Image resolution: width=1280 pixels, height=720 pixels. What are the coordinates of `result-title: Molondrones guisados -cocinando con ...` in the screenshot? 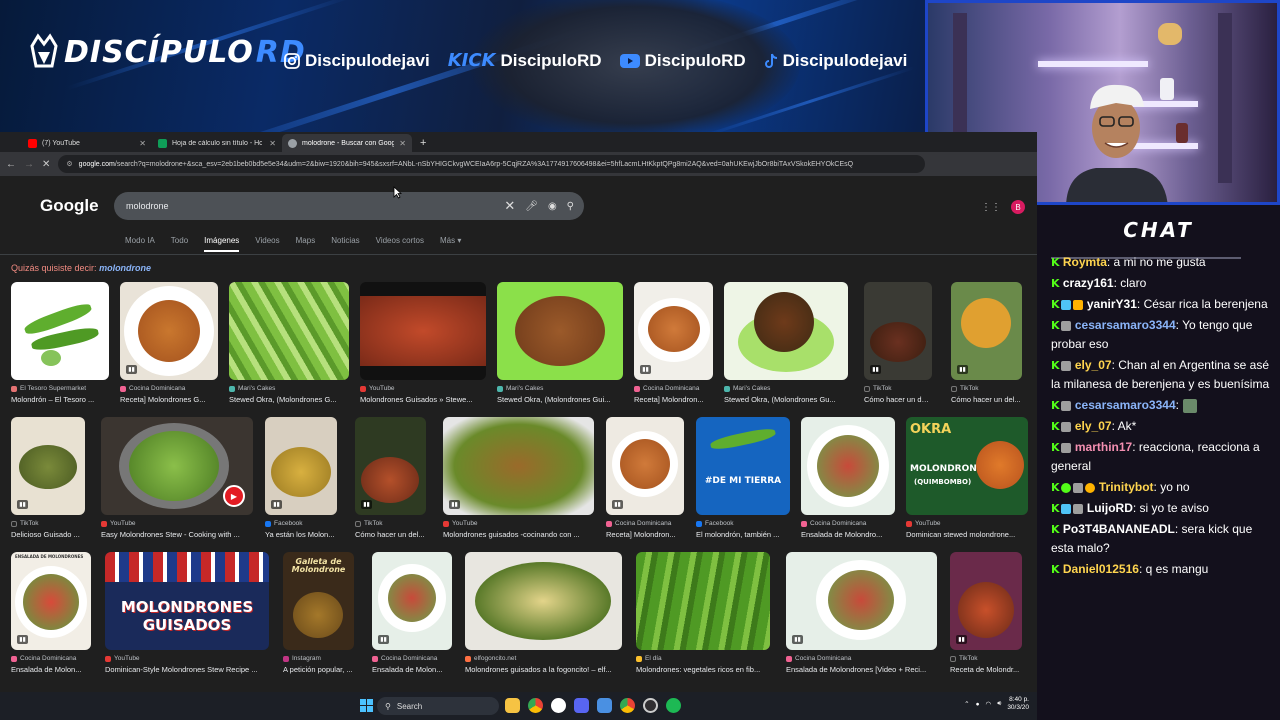 It's located at (518, 534).